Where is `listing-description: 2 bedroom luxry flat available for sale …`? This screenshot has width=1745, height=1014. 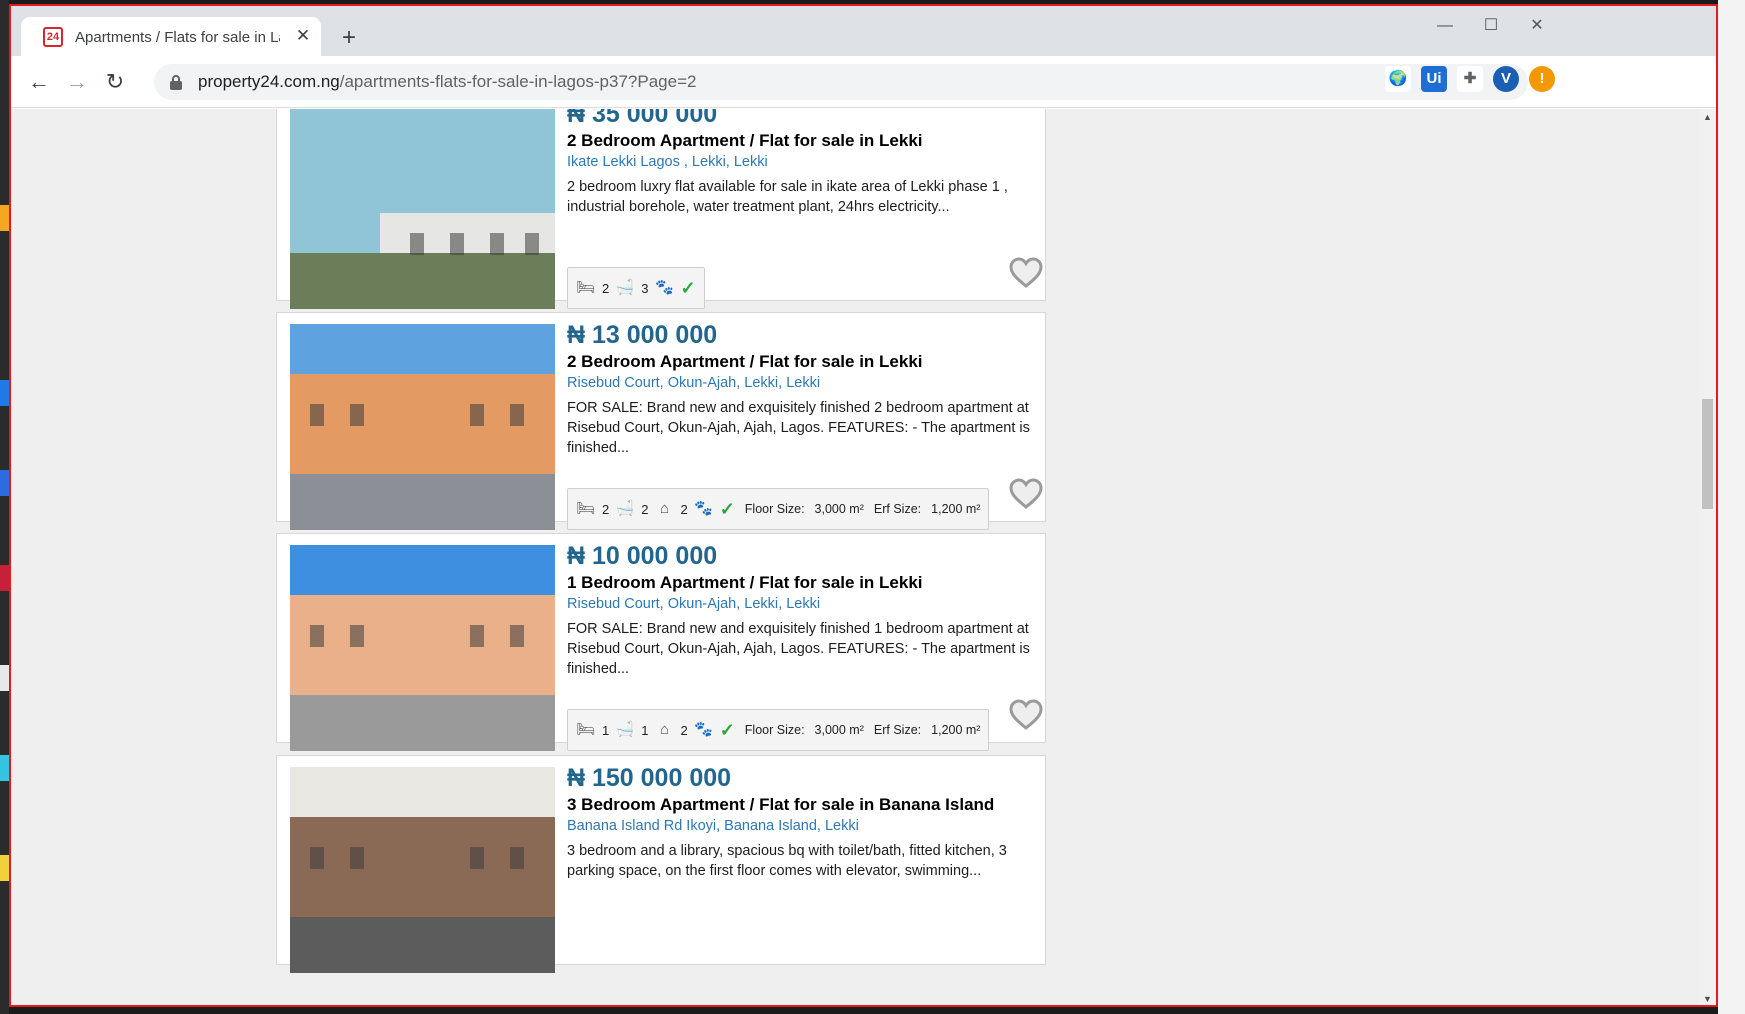 listing-description: 2 bedroom luxry flat available for sale … is located at coordinates (787, 197).